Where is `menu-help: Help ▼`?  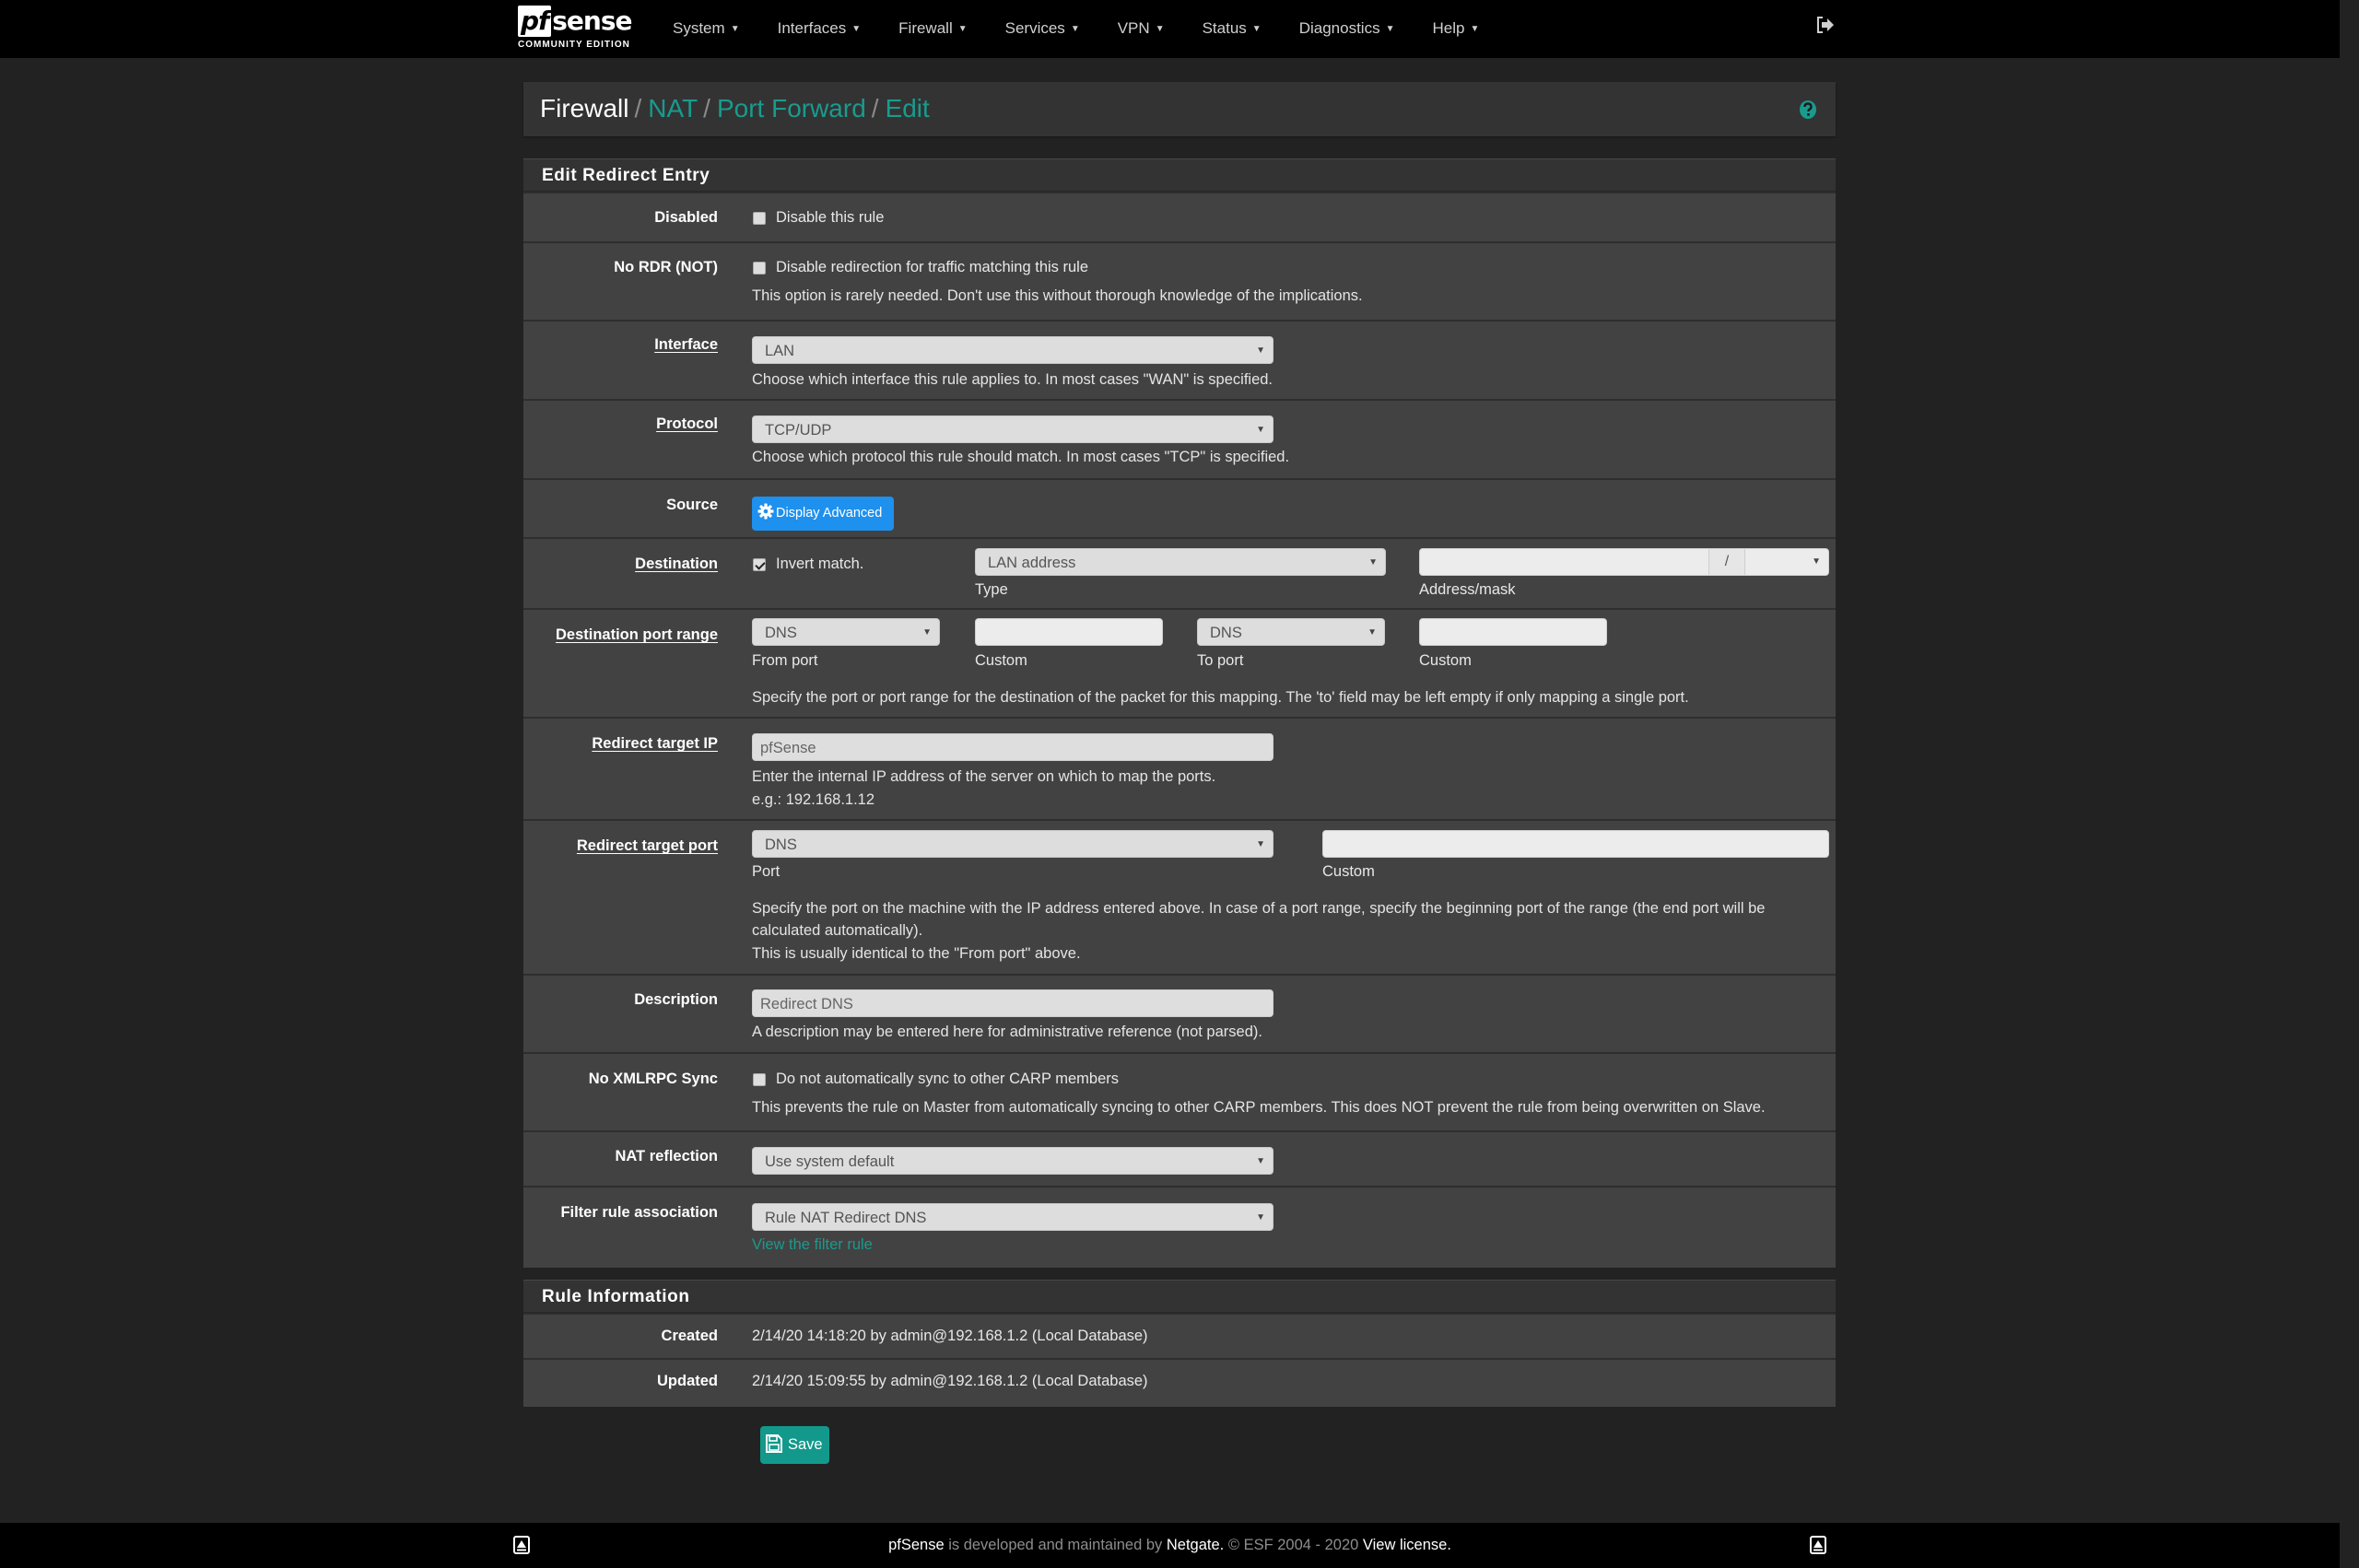 menu-help: Help ▼ is located at coordinates (1455, 29).